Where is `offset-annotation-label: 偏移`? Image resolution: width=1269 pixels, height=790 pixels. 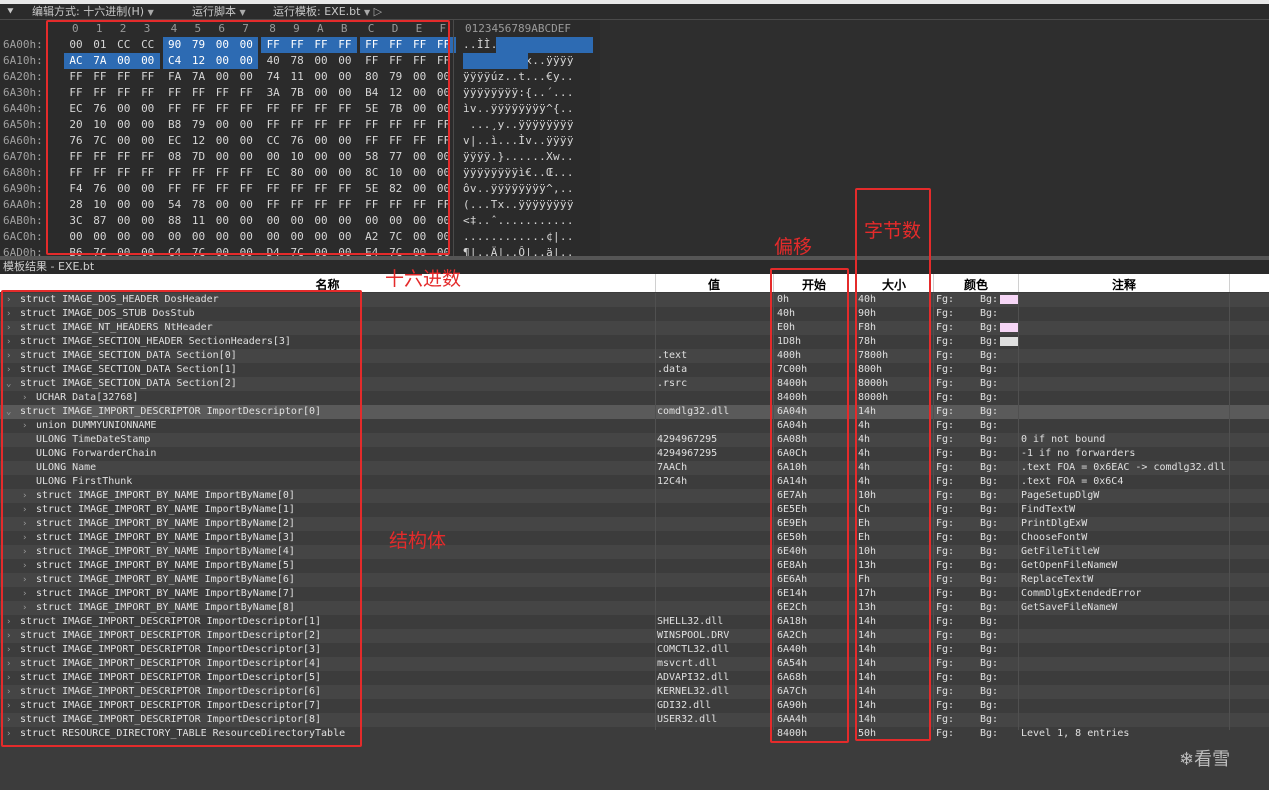
offset-annotation-label: 偏移 is located at coordinates (793, 247).